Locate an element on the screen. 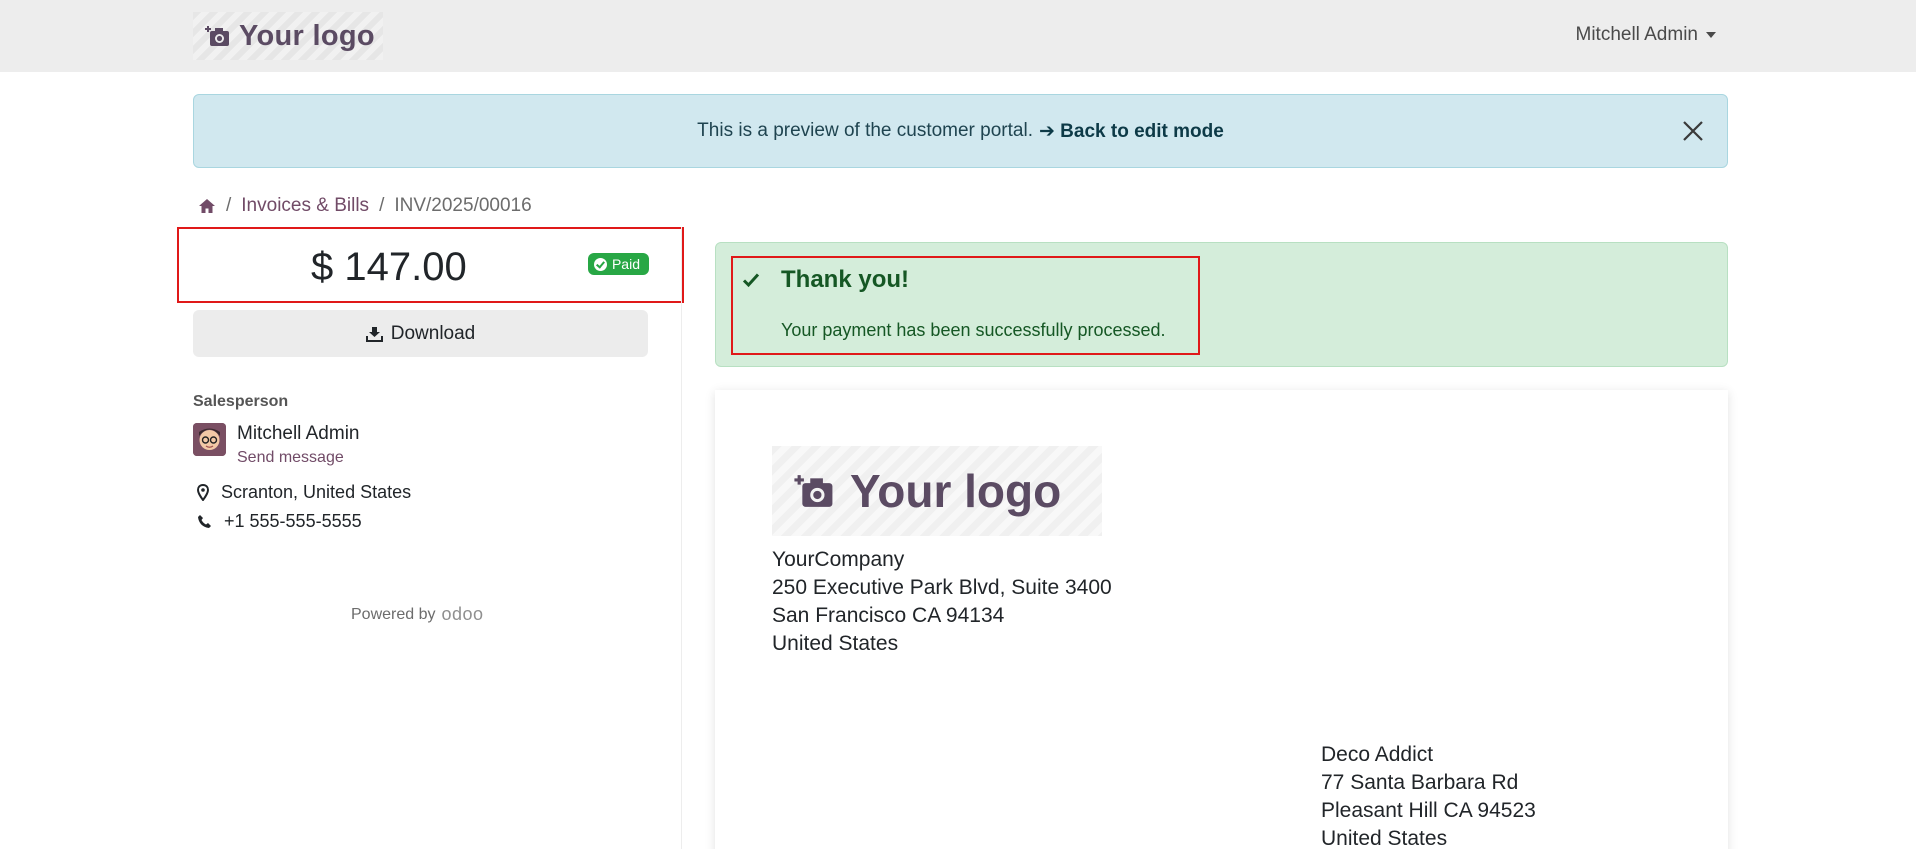  customer-street: 77 Santa Barbara Rd is located at coordinates (1420, 782).